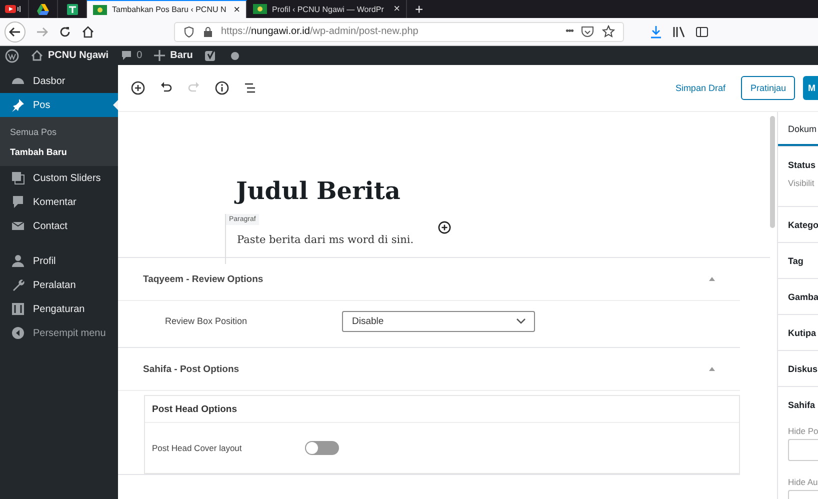 This screenshot has width=818, height=499. I want to click on meta-box-title: Sahifa - Post Options, so click(191, 369).